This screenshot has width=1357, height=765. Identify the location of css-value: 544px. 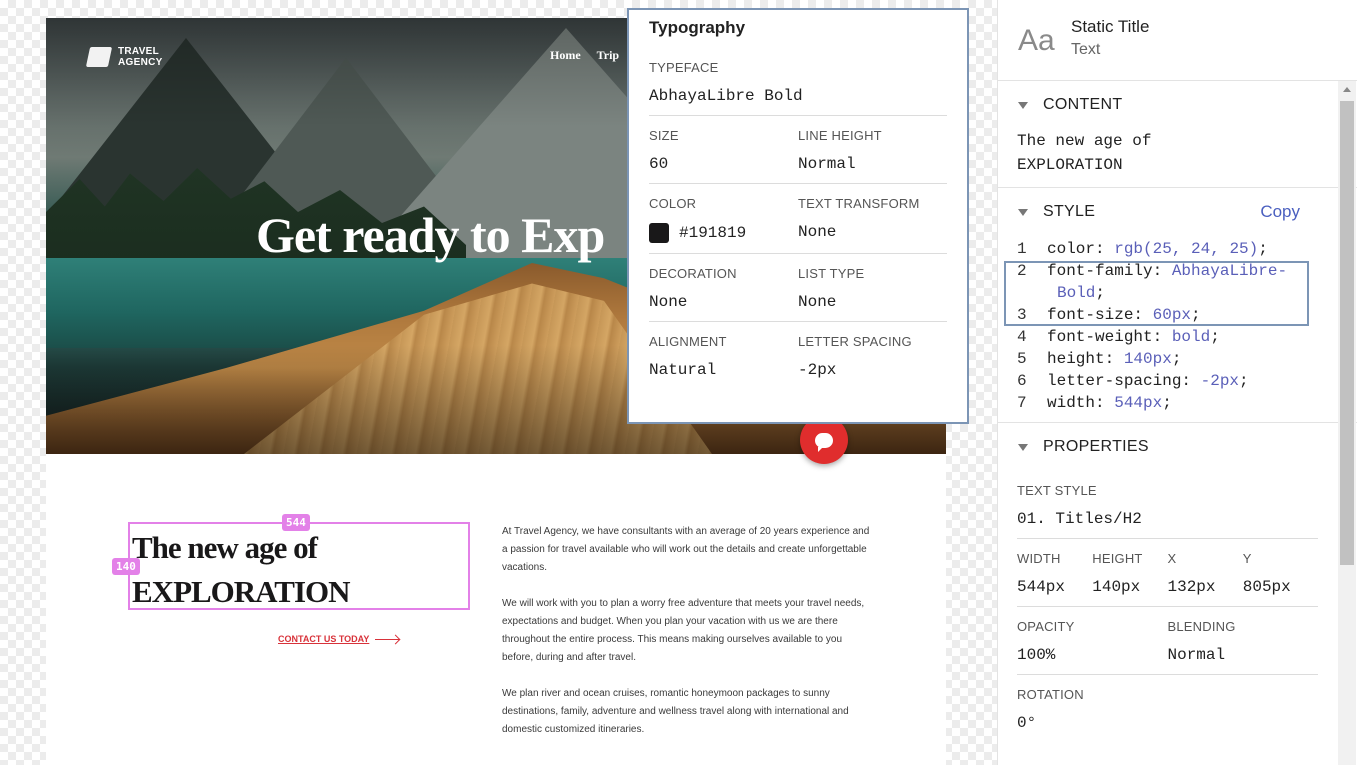
(1138, 403).